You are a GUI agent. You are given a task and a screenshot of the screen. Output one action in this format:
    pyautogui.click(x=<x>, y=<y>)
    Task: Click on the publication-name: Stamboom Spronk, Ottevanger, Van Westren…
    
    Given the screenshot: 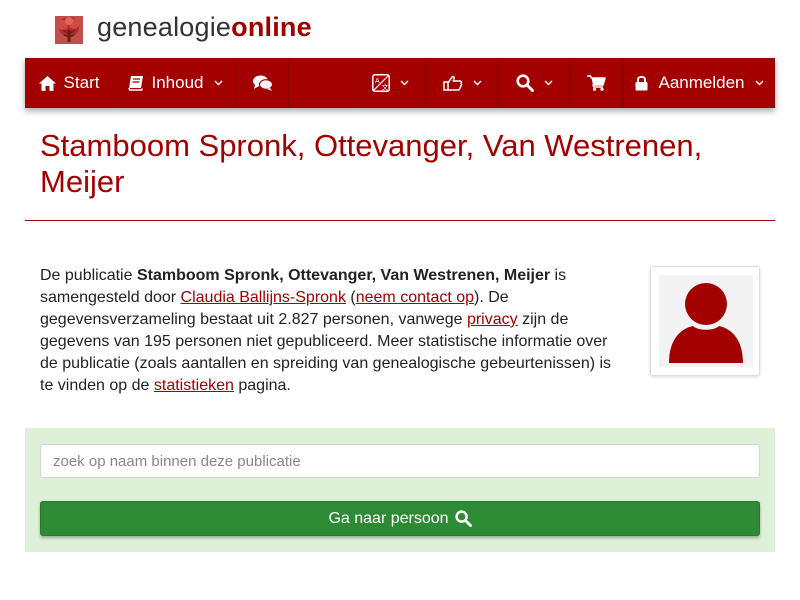 What is the action you would take?
    pyautogui.click(x=343, y=275)
    